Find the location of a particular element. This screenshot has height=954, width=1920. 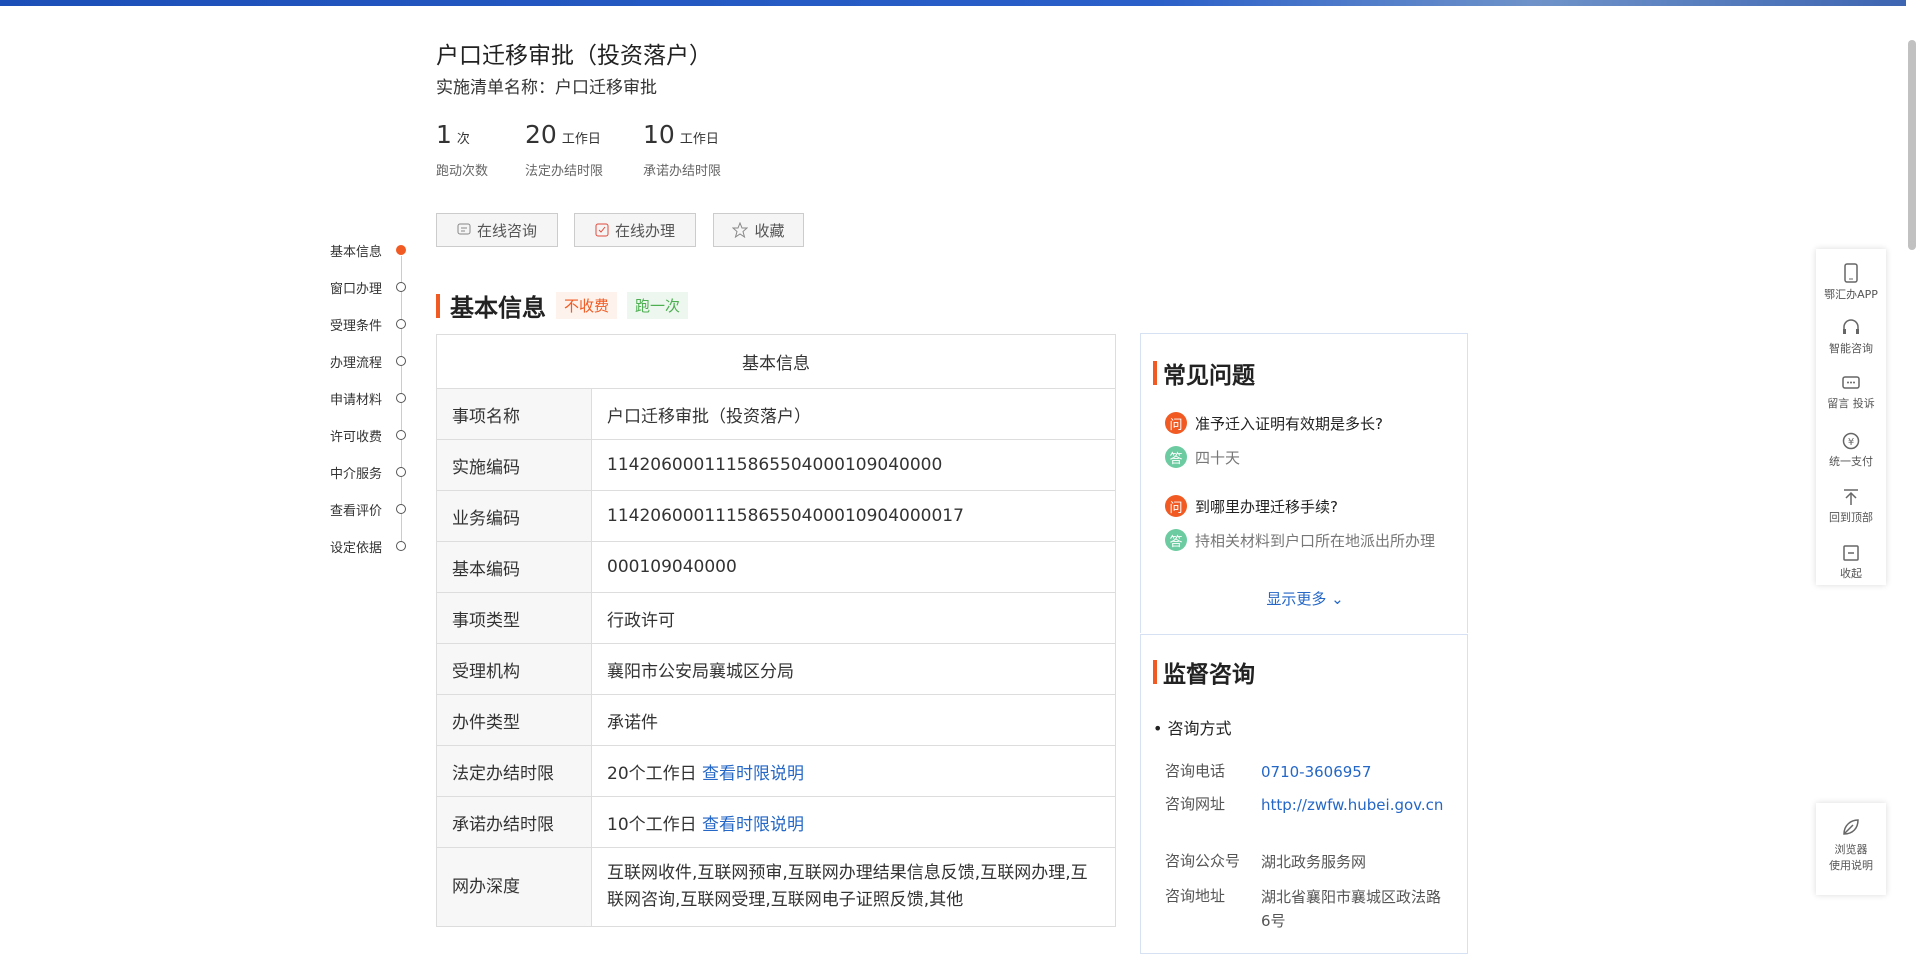

tool-label: 留言 投诉 is located at coordinates (1851, 403).